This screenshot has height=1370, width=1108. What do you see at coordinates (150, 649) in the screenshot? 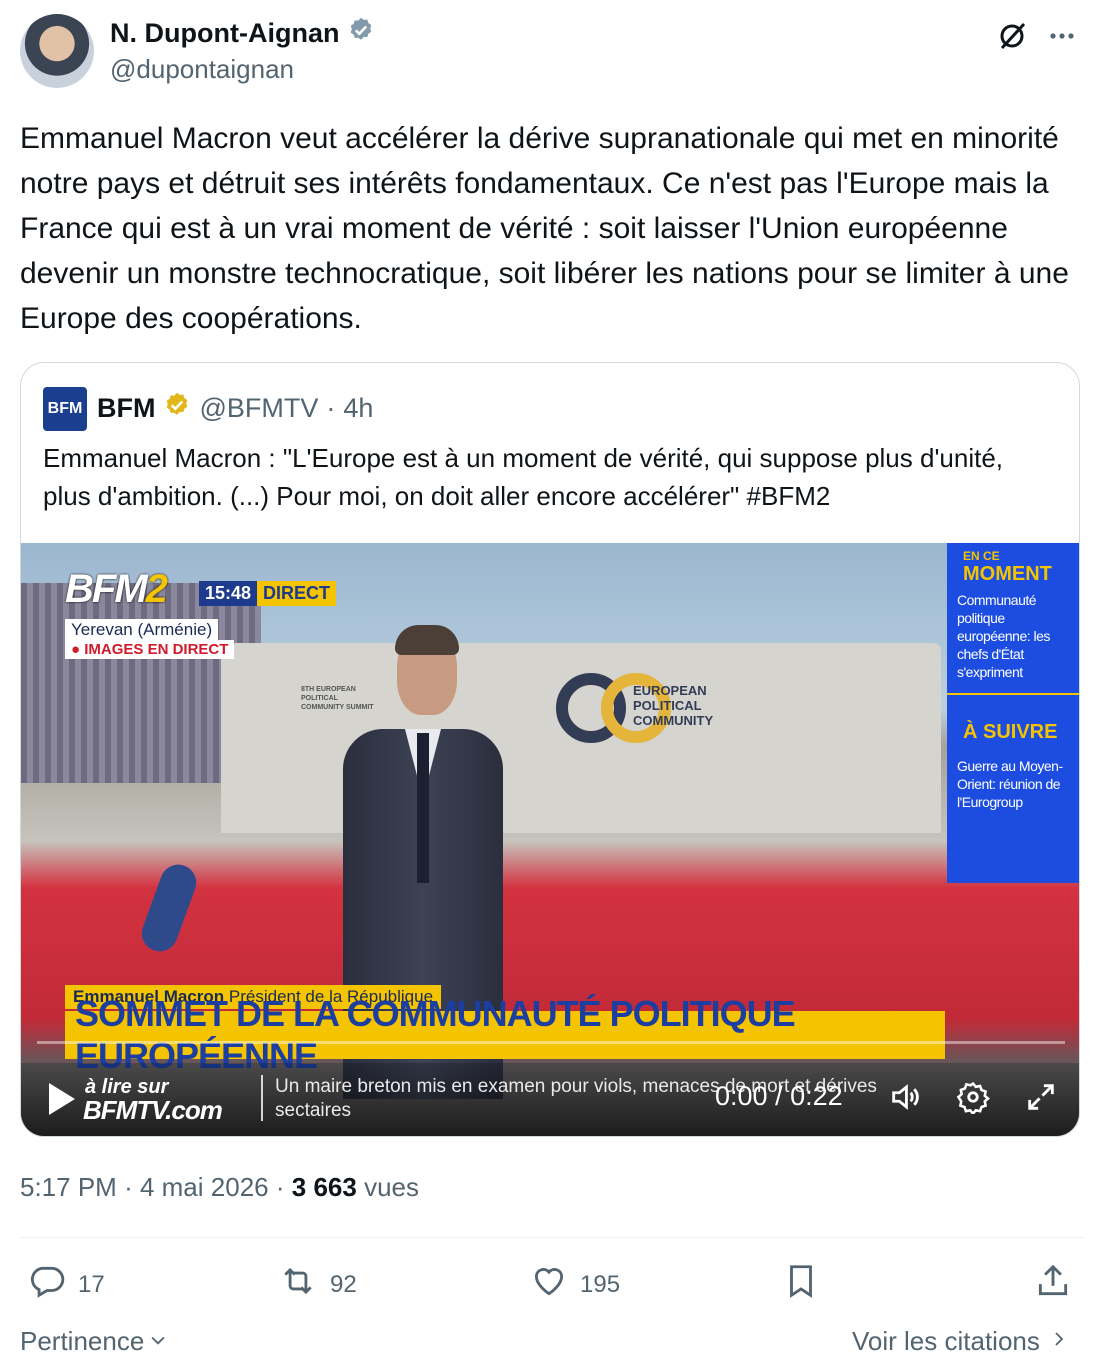
I see `live-images-label: ● IMAGES EN DIRECT` at bounding box center [150, 649].